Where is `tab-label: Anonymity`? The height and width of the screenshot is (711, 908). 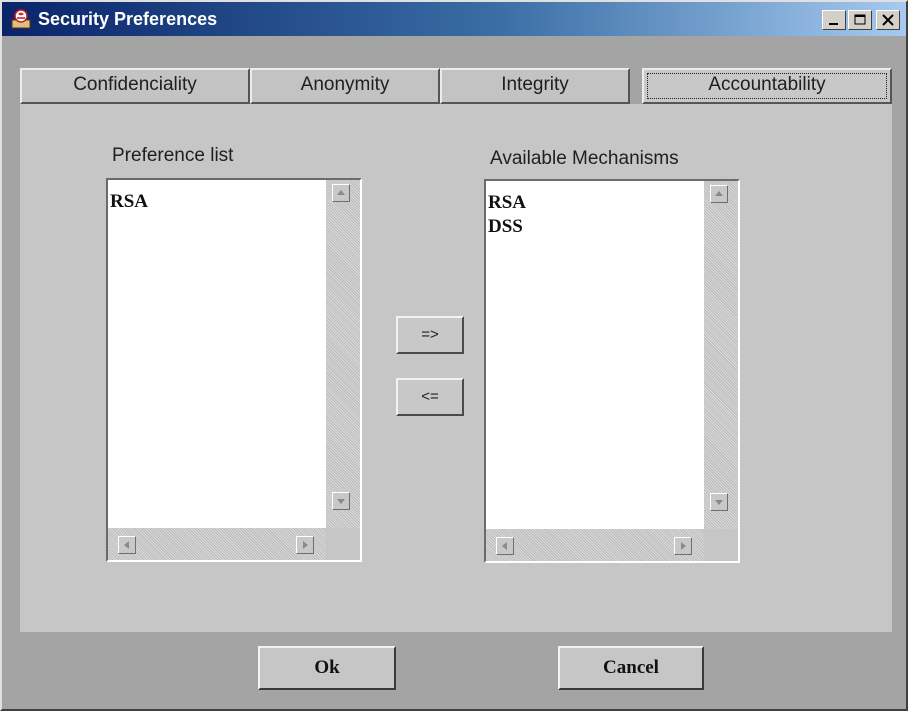
tab-label: Anonymity is located at coordinates (345, 84).